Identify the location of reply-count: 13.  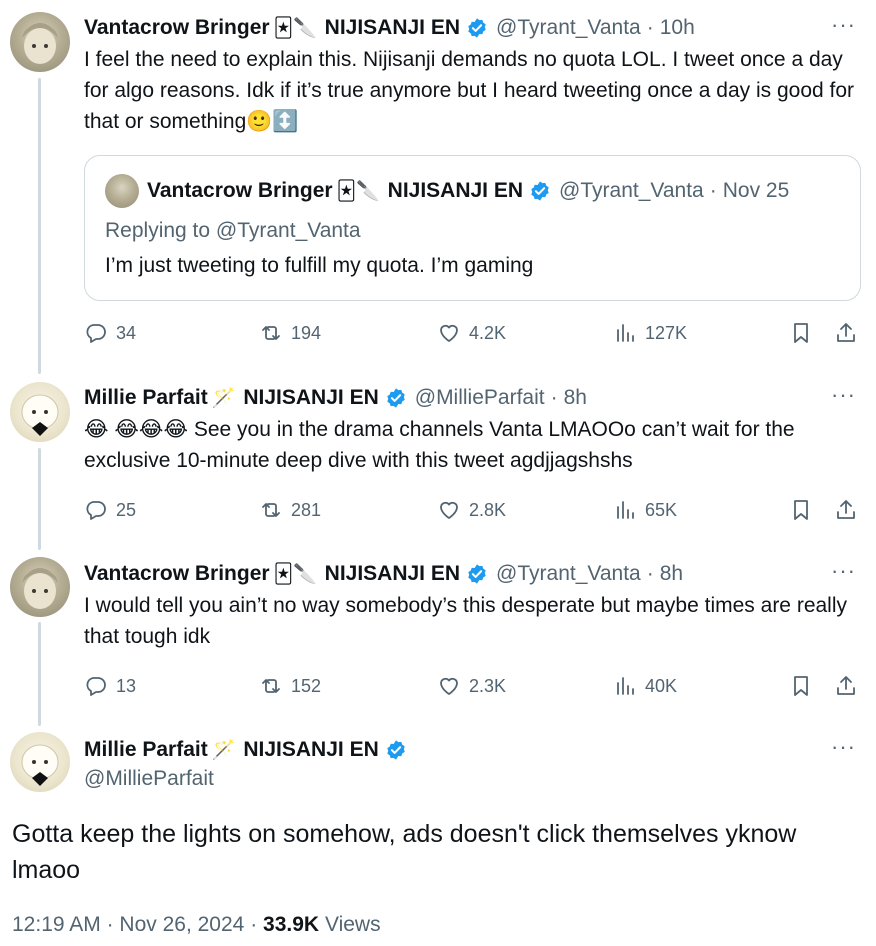
(126, 685).